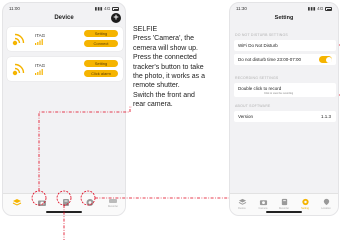  I want to click on row-label: Do not disturb time 23:00-07:00, so click(270, 59).